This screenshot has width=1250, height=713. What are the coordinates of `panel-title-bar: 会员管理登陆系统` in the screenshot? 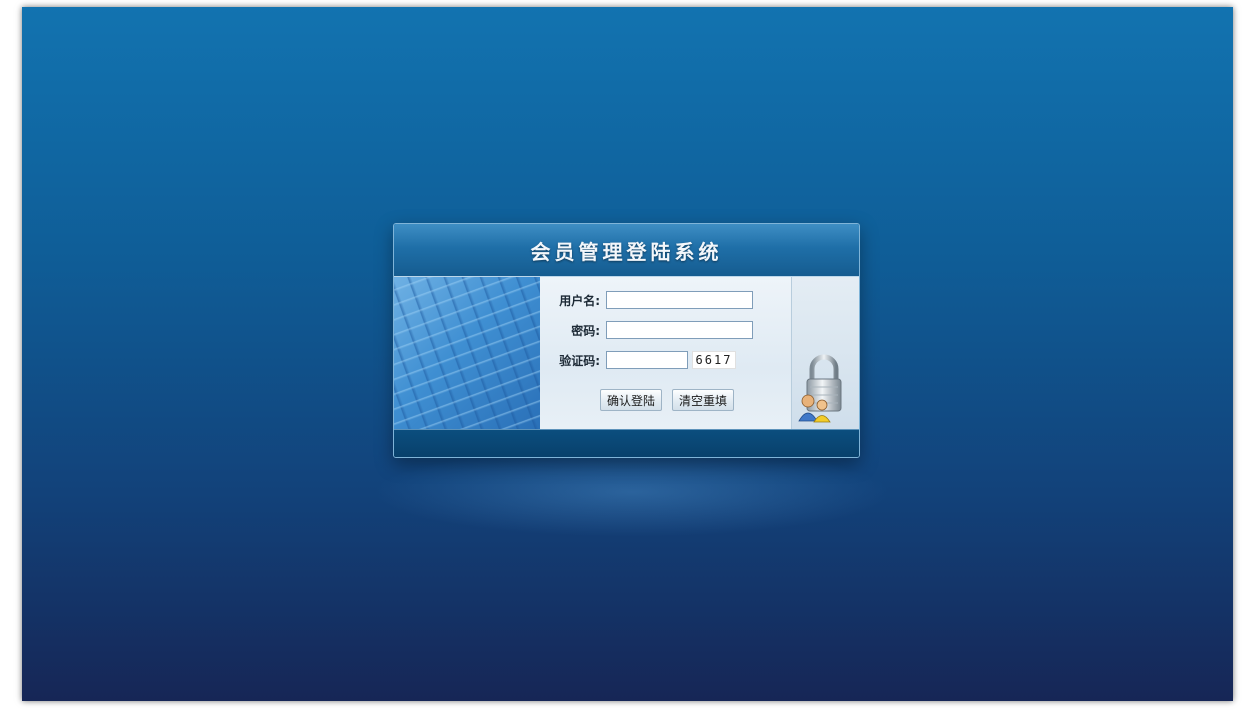 It's located at (626, 250).